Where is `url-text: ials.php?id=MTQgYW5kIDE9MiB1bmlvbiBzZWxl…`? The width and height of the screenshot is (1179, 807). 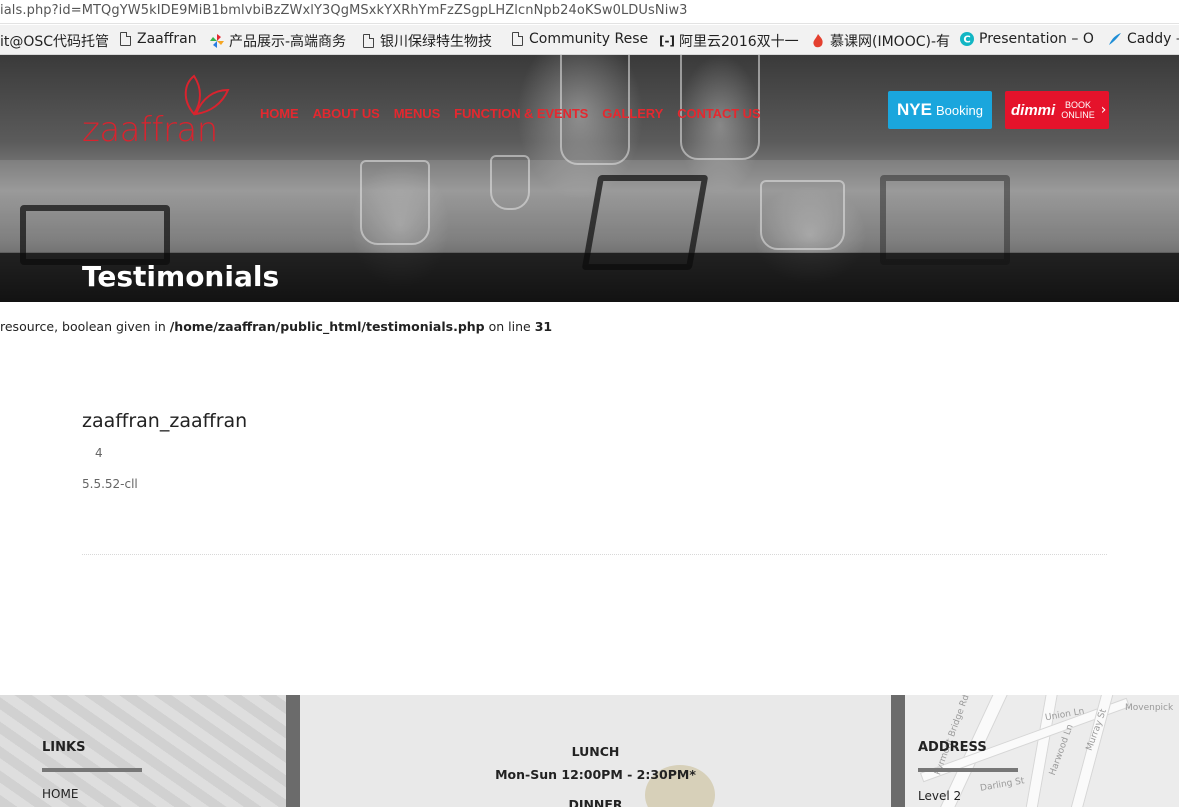
url-text: ials.php?id=MTQgYW5kIDE9MiB1bmlvbiBzZWxl… is located at coordinates (344, 10).